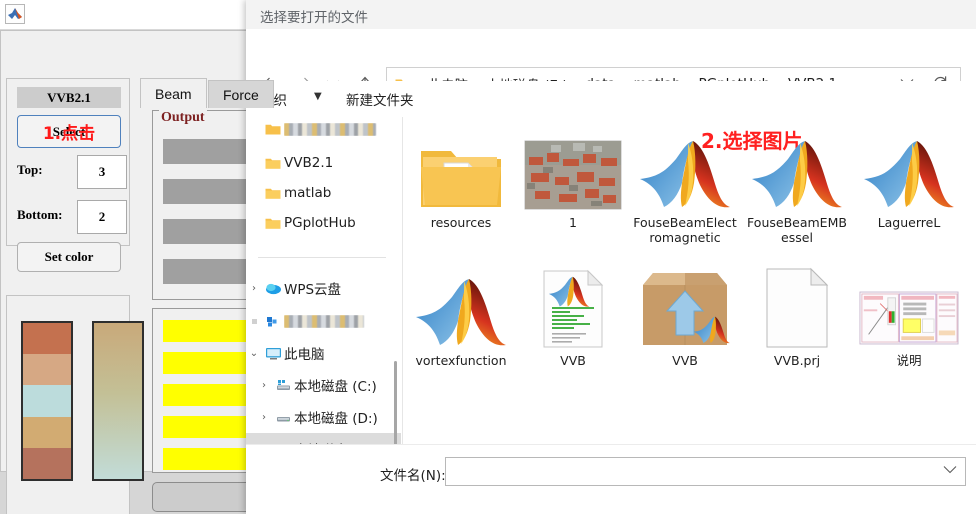  I want to click on sidebar-item-label: 本地磁盘 (C:), so click(335, 387).